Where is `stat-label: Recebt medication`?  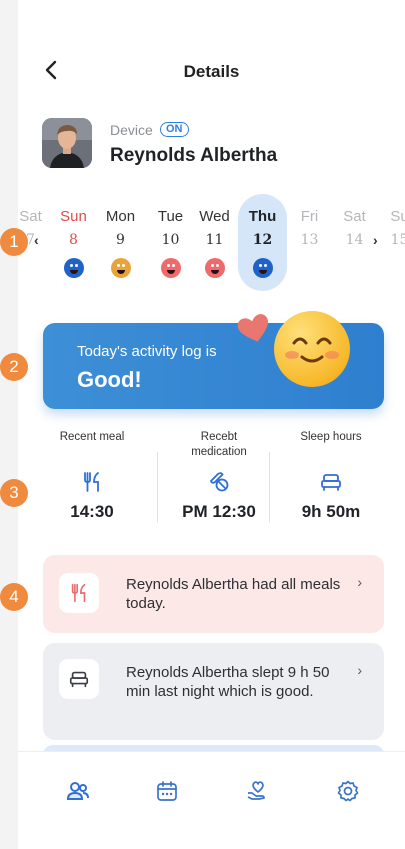 stat-label: Recebt medication is located at coordinates (219, 444).